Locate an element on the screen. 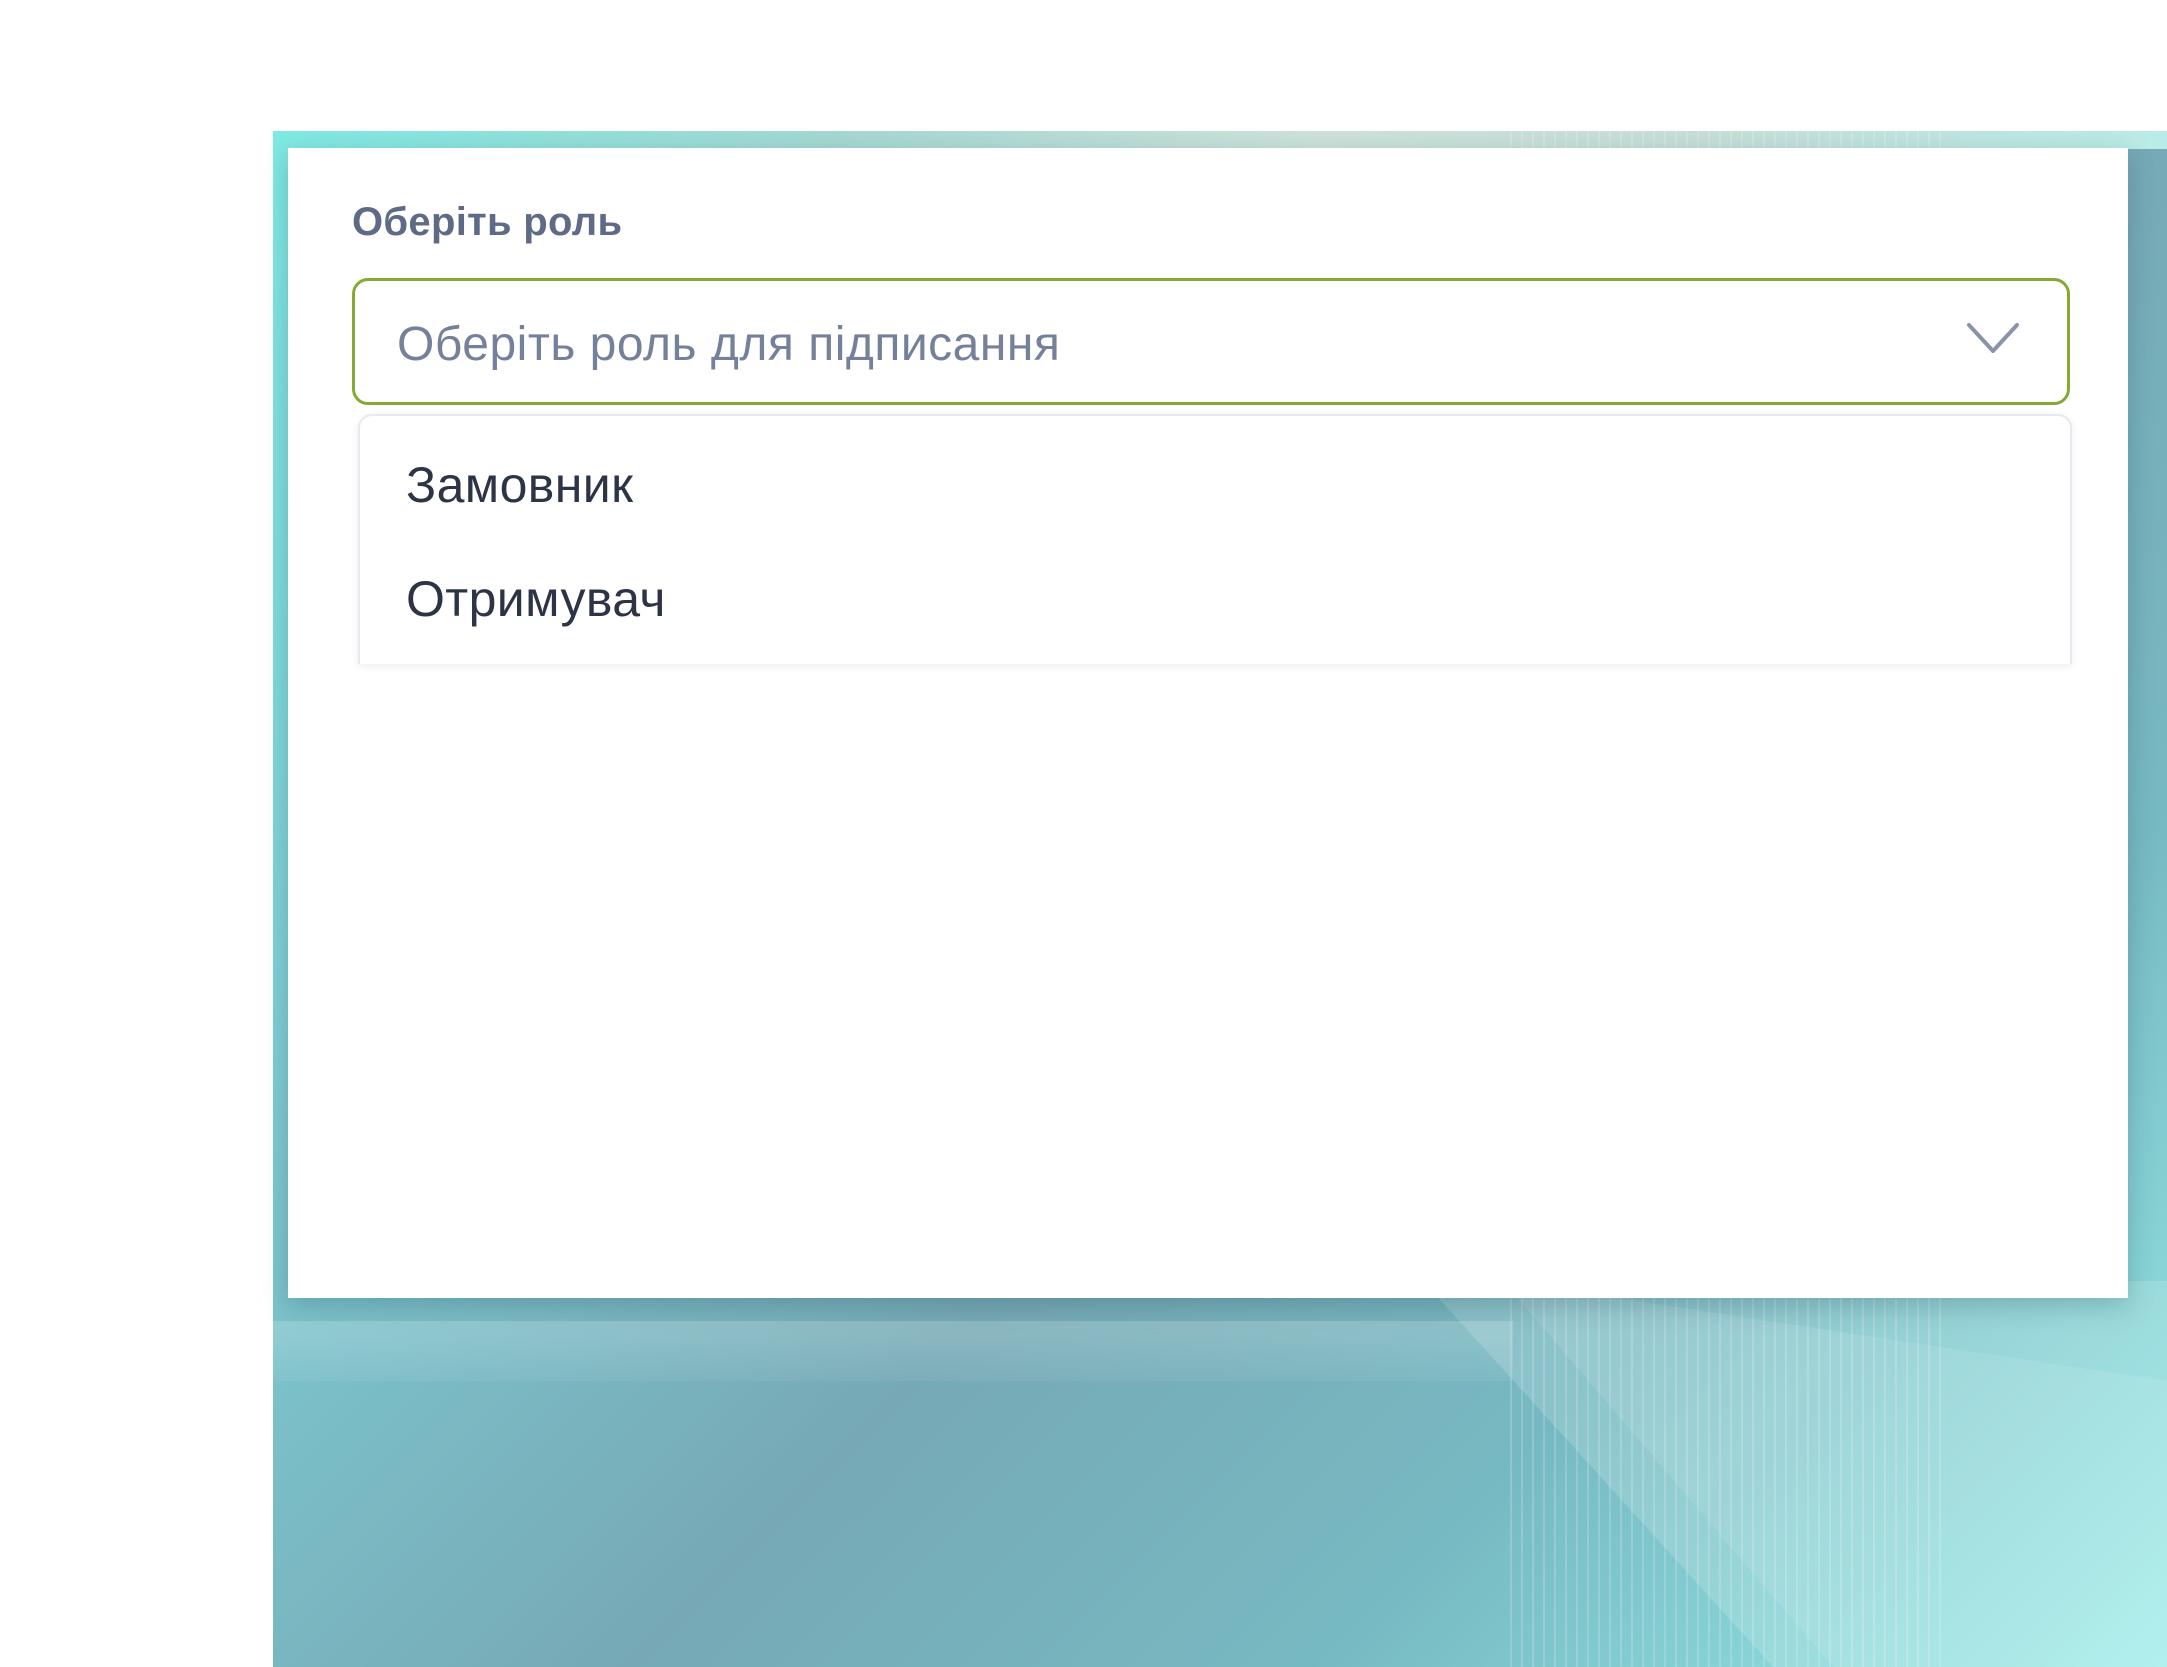  role-select-placeholder: Оберіть роль для підписання is located at coordinates (729, 344).